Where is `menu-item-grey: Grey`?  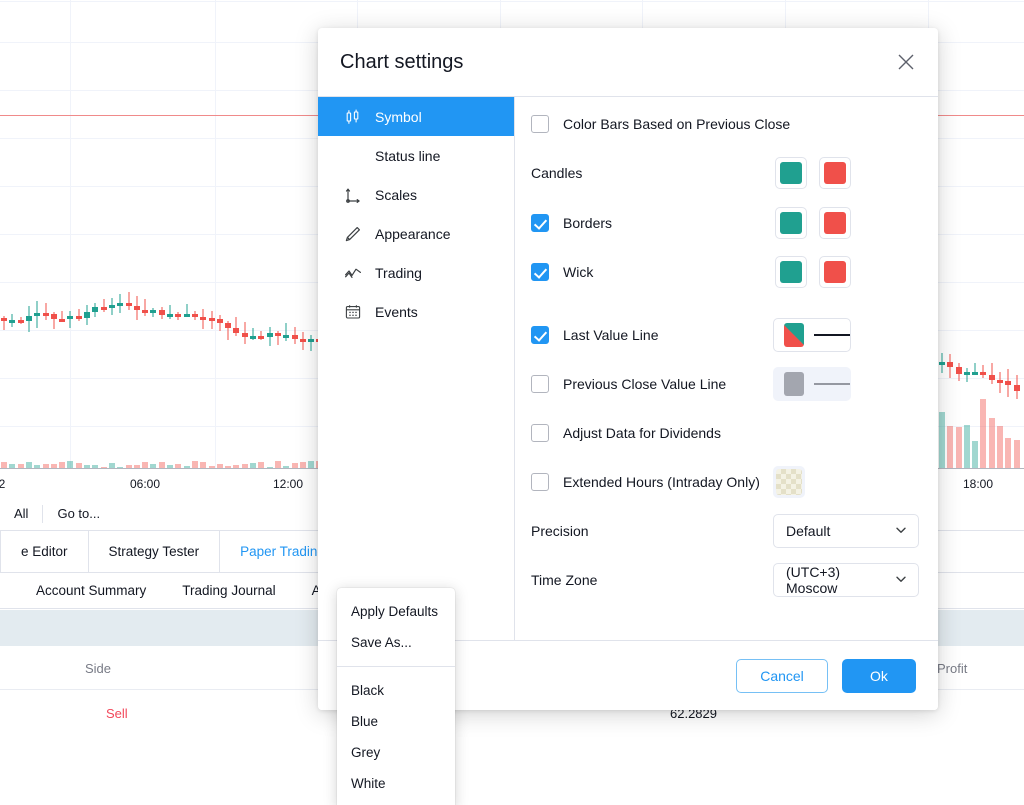
menu-item-grey: Grey is located at coordinates (396, 752).